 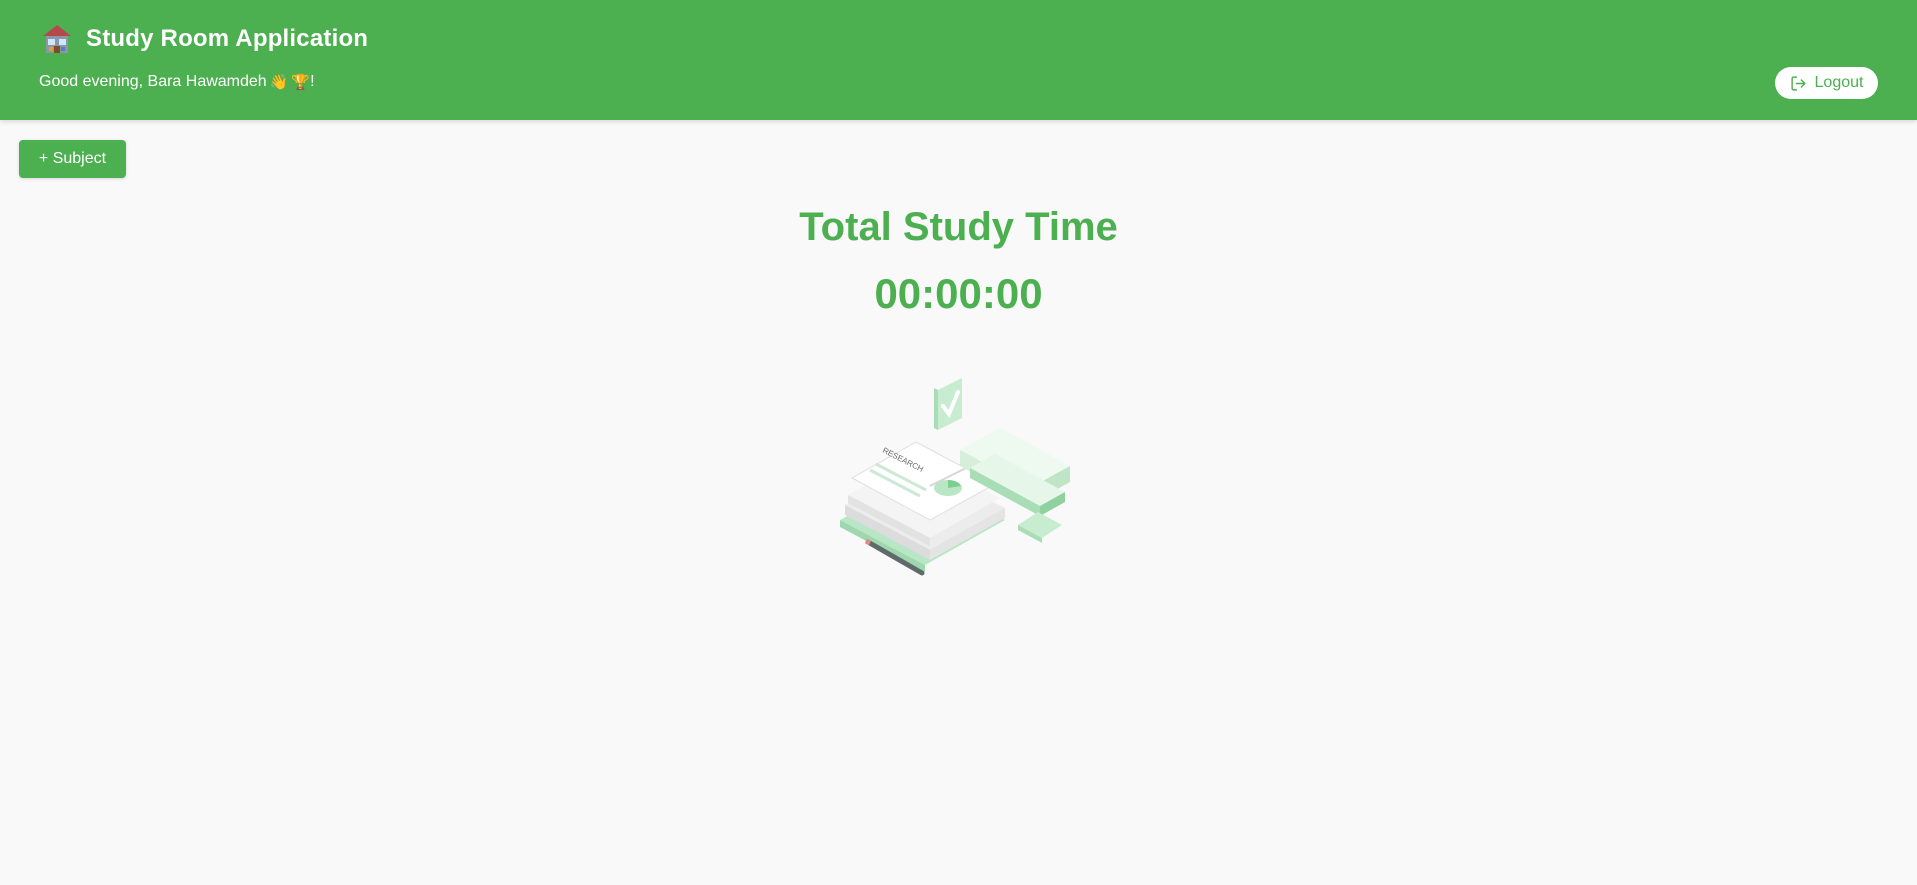 What do you see at coordinates (279, 82) in the screenshot?
I see `waving-hand-icon: 👋` at bounding box center [279, 82].